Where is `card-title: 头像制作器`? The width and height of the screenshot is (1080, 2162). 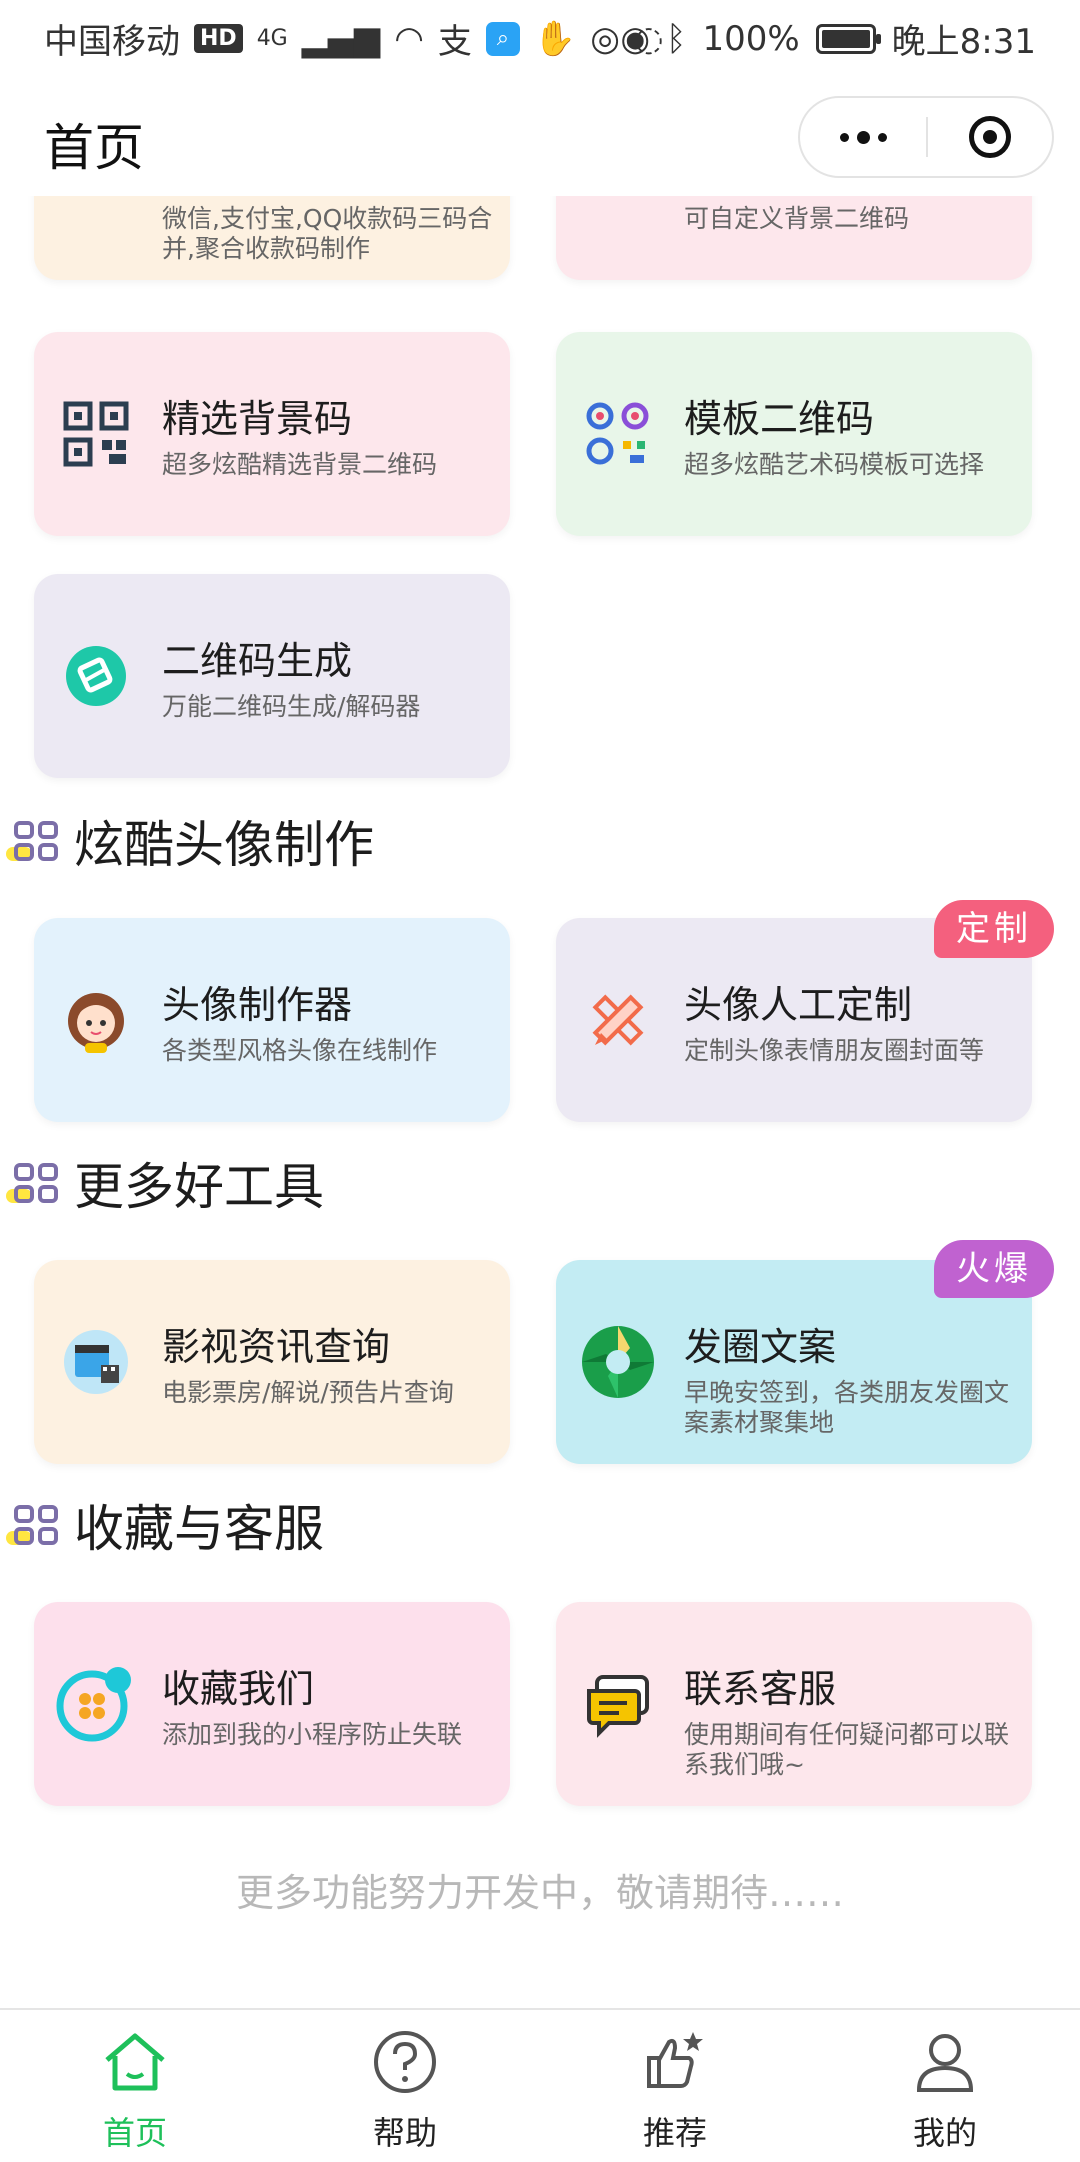 card-title: 头像制作器 is located at coordinates (257, 1005).